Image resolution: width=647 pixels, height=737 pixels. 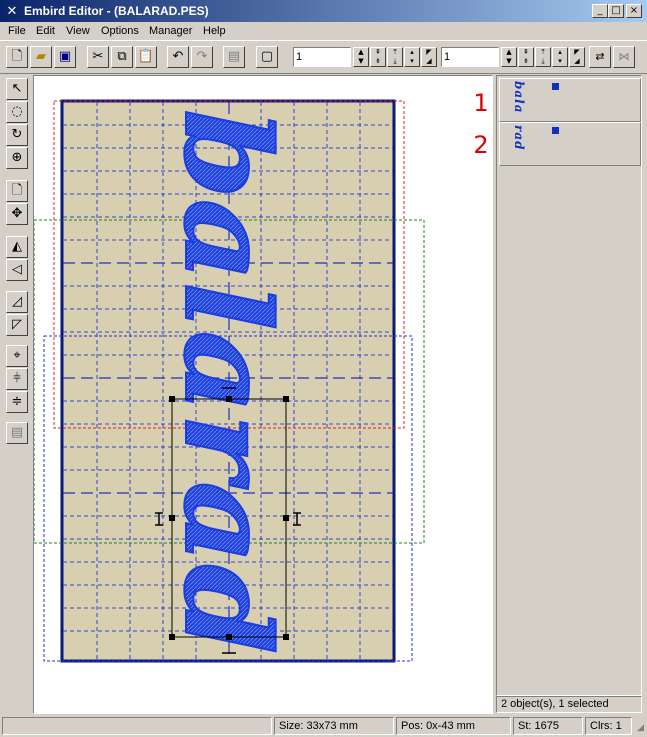 I want to click on value-field-2: 1, so click(x=470, y=57).